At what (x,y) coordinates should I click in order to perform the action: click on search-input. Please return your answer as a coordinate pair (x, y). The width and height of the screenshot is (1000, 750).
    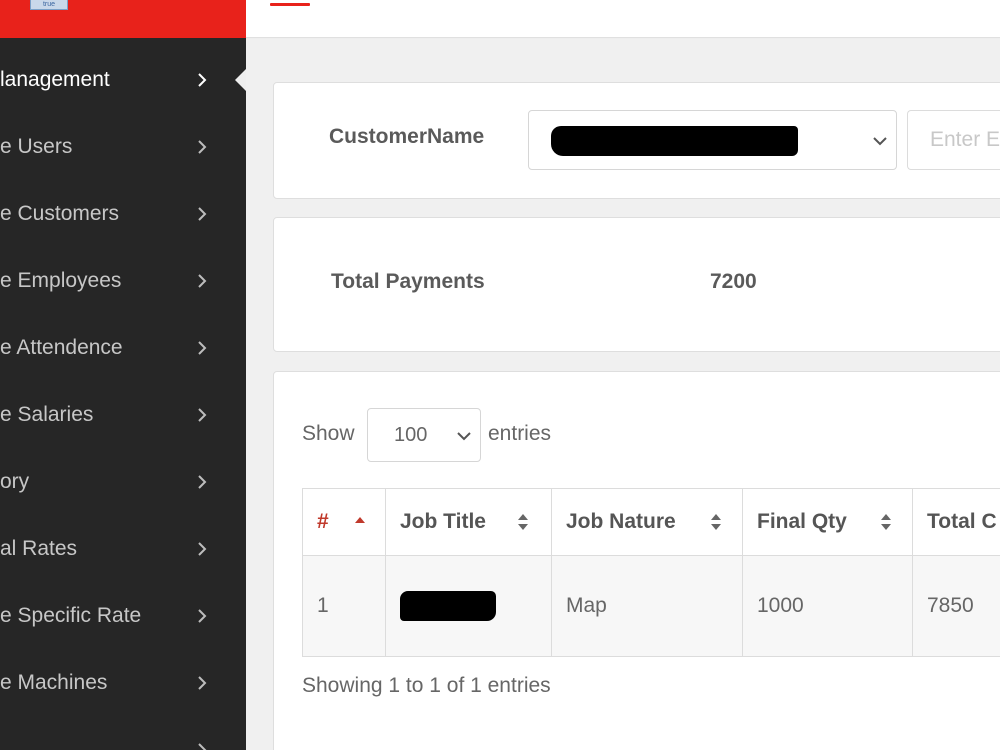
    Looking at the image, I should click on (953, 140).